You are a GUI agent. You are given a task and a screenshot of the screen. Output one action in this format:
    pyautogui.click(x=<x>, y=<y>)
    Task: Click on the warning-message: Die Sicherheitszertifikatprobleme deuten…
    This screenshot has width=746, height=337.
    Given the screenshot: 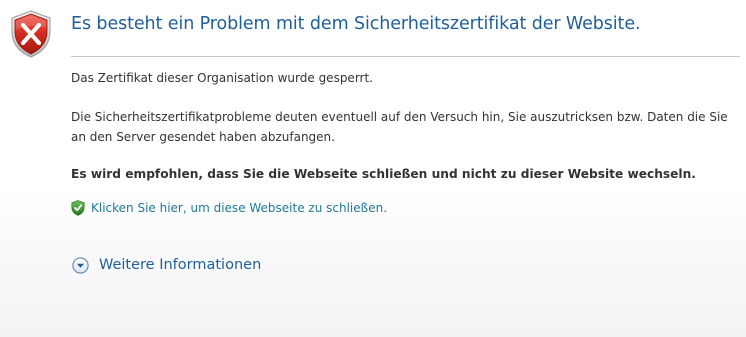 What is the action you would take?
    pyautogui.click(x=399, y=127)
    